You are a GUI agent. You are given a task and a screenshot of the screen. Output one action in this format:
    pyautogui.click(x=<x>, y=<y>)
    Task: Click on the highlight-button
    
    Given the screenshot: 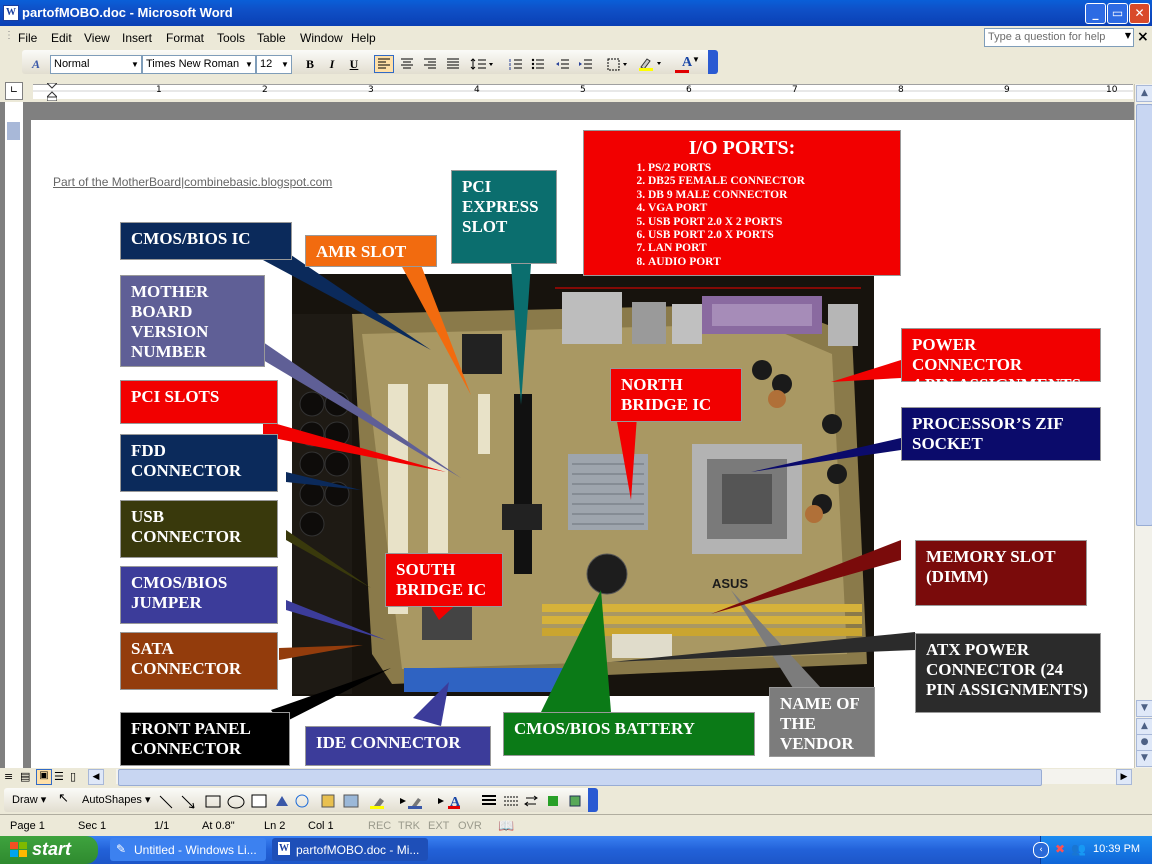 What is the action you would take?
    pyautogui.click(x=651, y=64)
    